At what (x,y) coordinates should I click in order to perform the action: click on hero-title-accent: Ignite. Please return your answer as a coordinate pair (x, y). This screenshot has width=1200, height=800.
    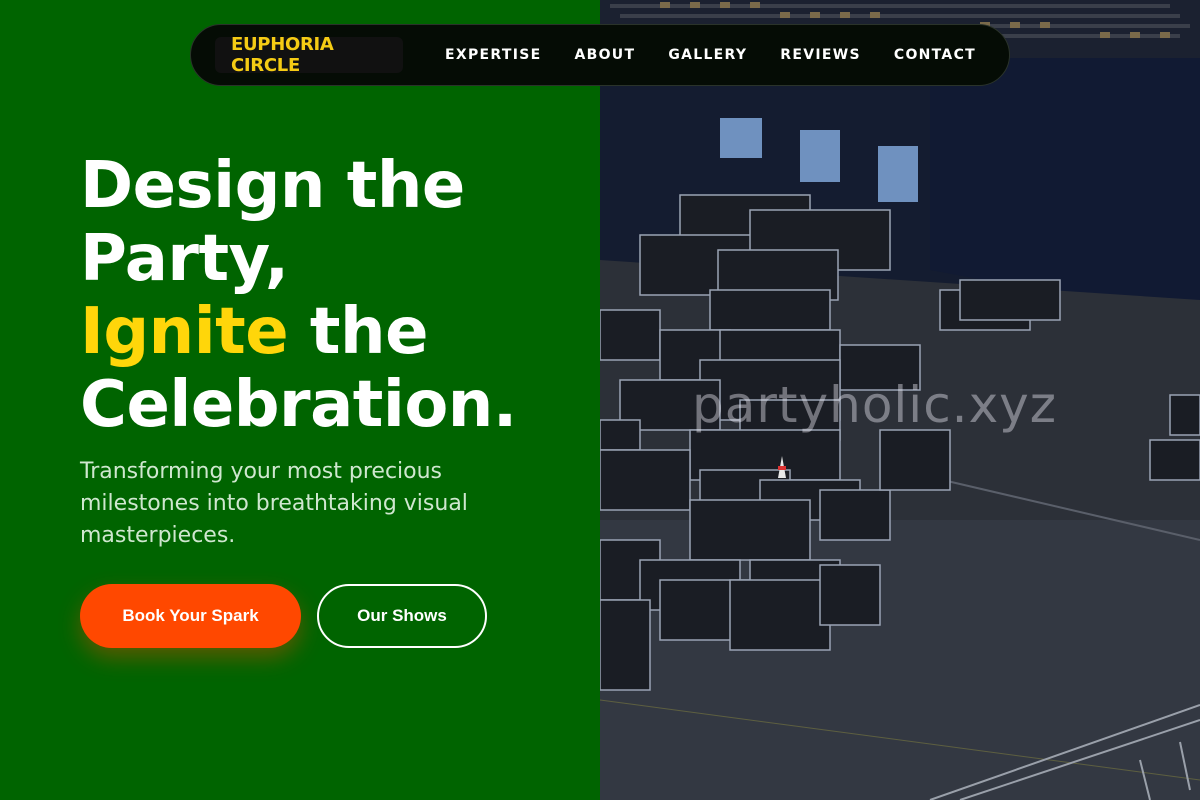
    Looking at the image, I should click on (184, 332).